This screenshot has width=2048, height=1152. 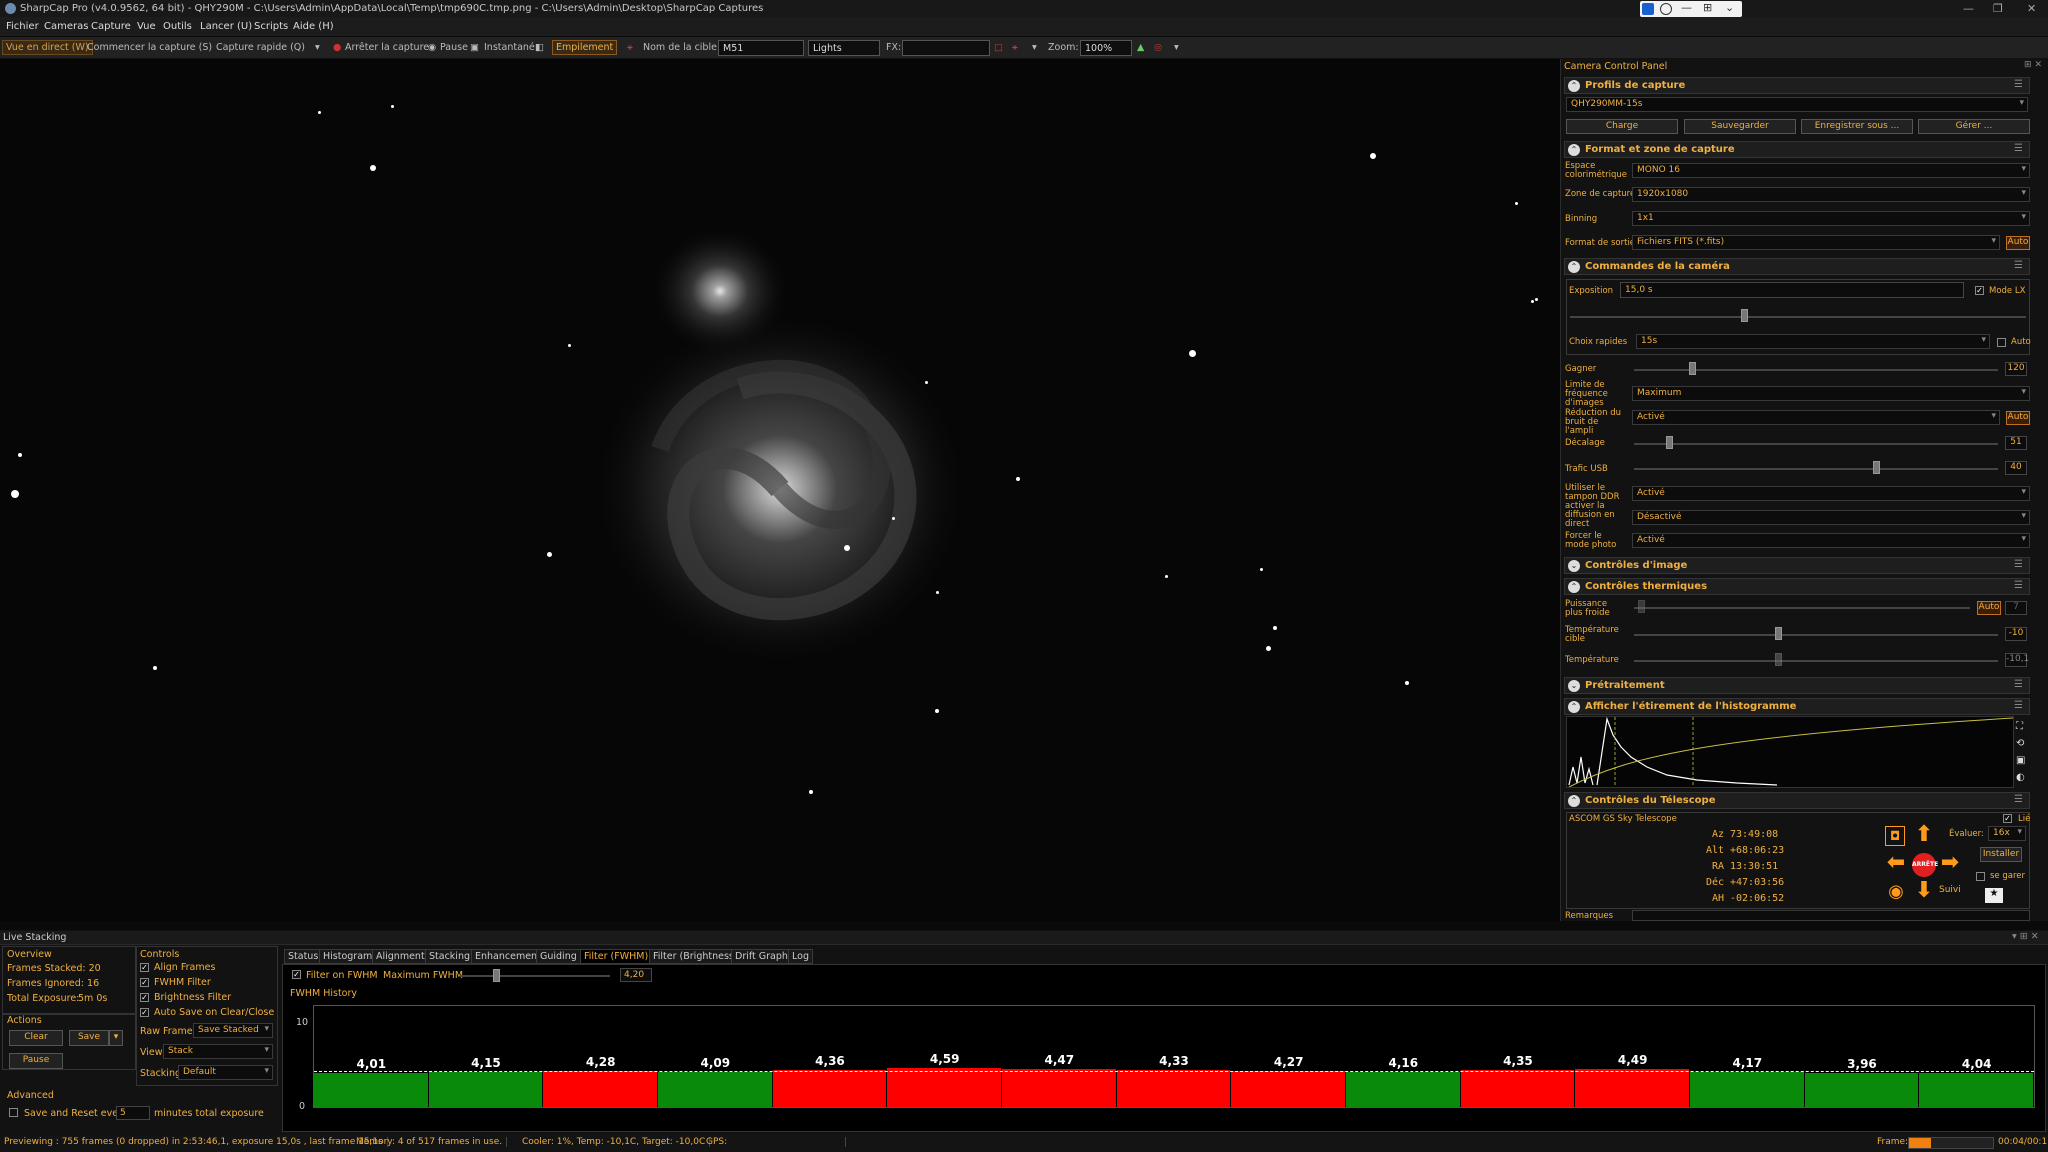 What do you see at coordinates (2020, 726) in the screenshot?
I see `stretch-icon: ⛶` at bounding box center [2020, 726].